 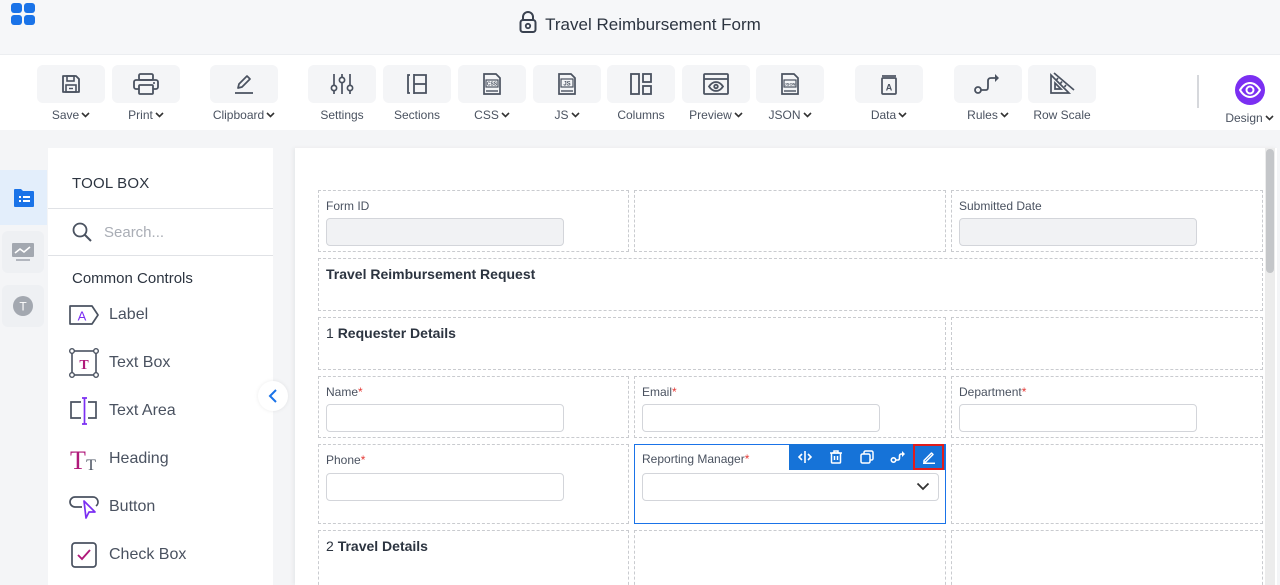 What do you see at coordinates (342, 84) in the screenshot?
I see `sliders-icon` at bounding box center [342, 84].